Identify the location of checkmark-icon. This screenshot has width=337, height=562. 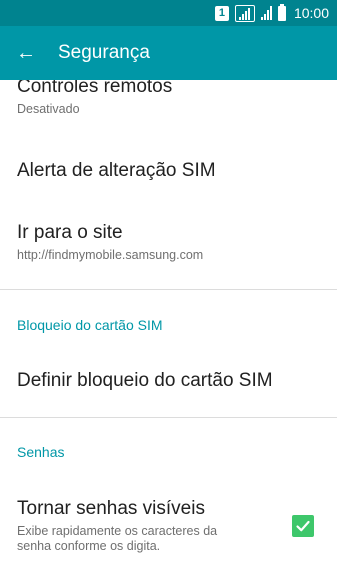
(303, 526).